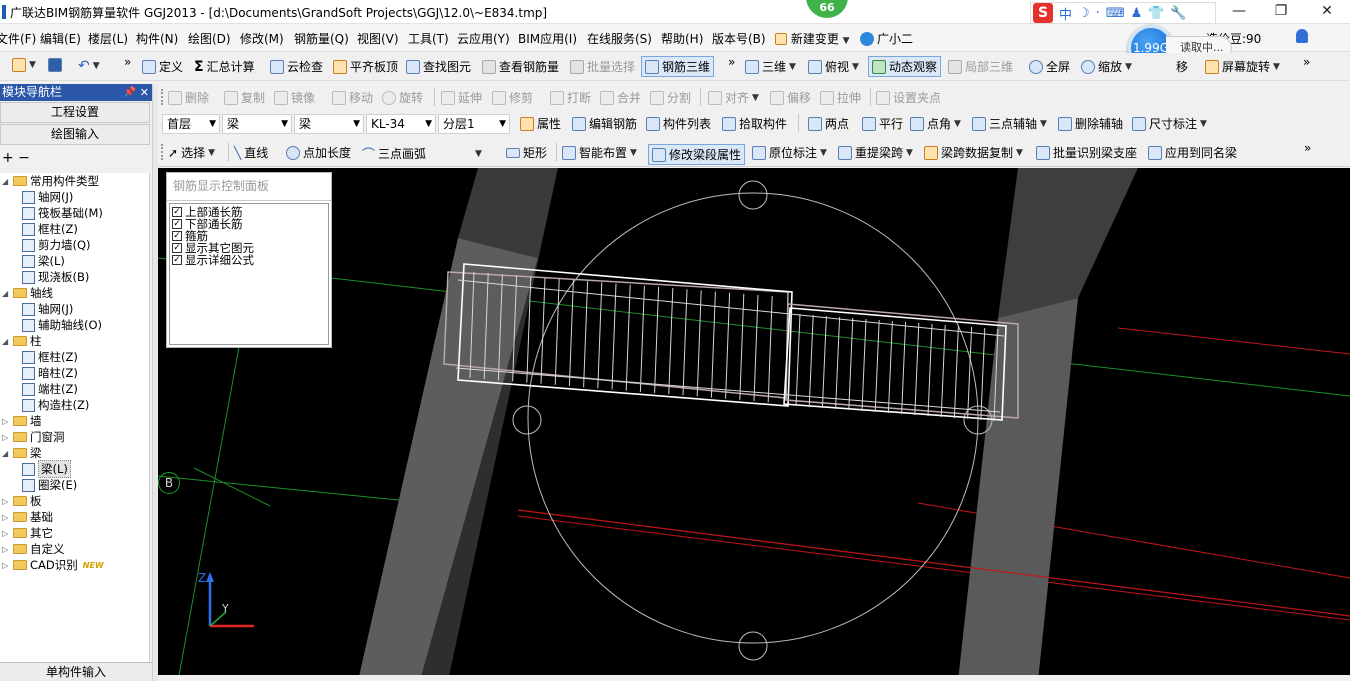 Image resolution: width=1350 pixels, height=681 pixels. I want to click on rebar-option-row: ✓ 显示详细公式, so click(213, 260).